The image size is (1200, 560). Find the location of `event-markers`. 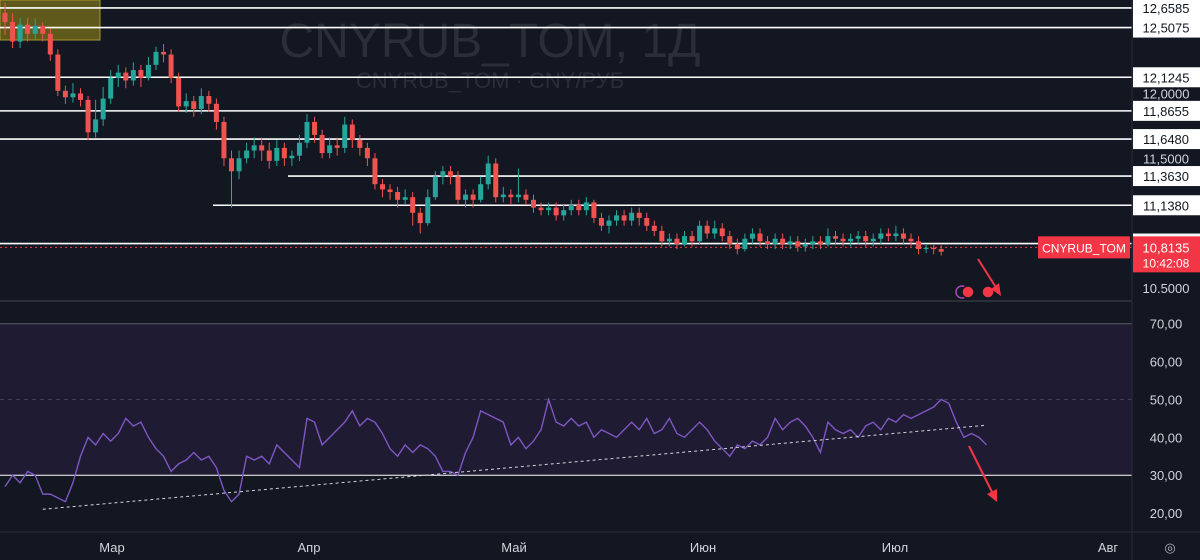

event-markers is located at coordinates (975, 292).